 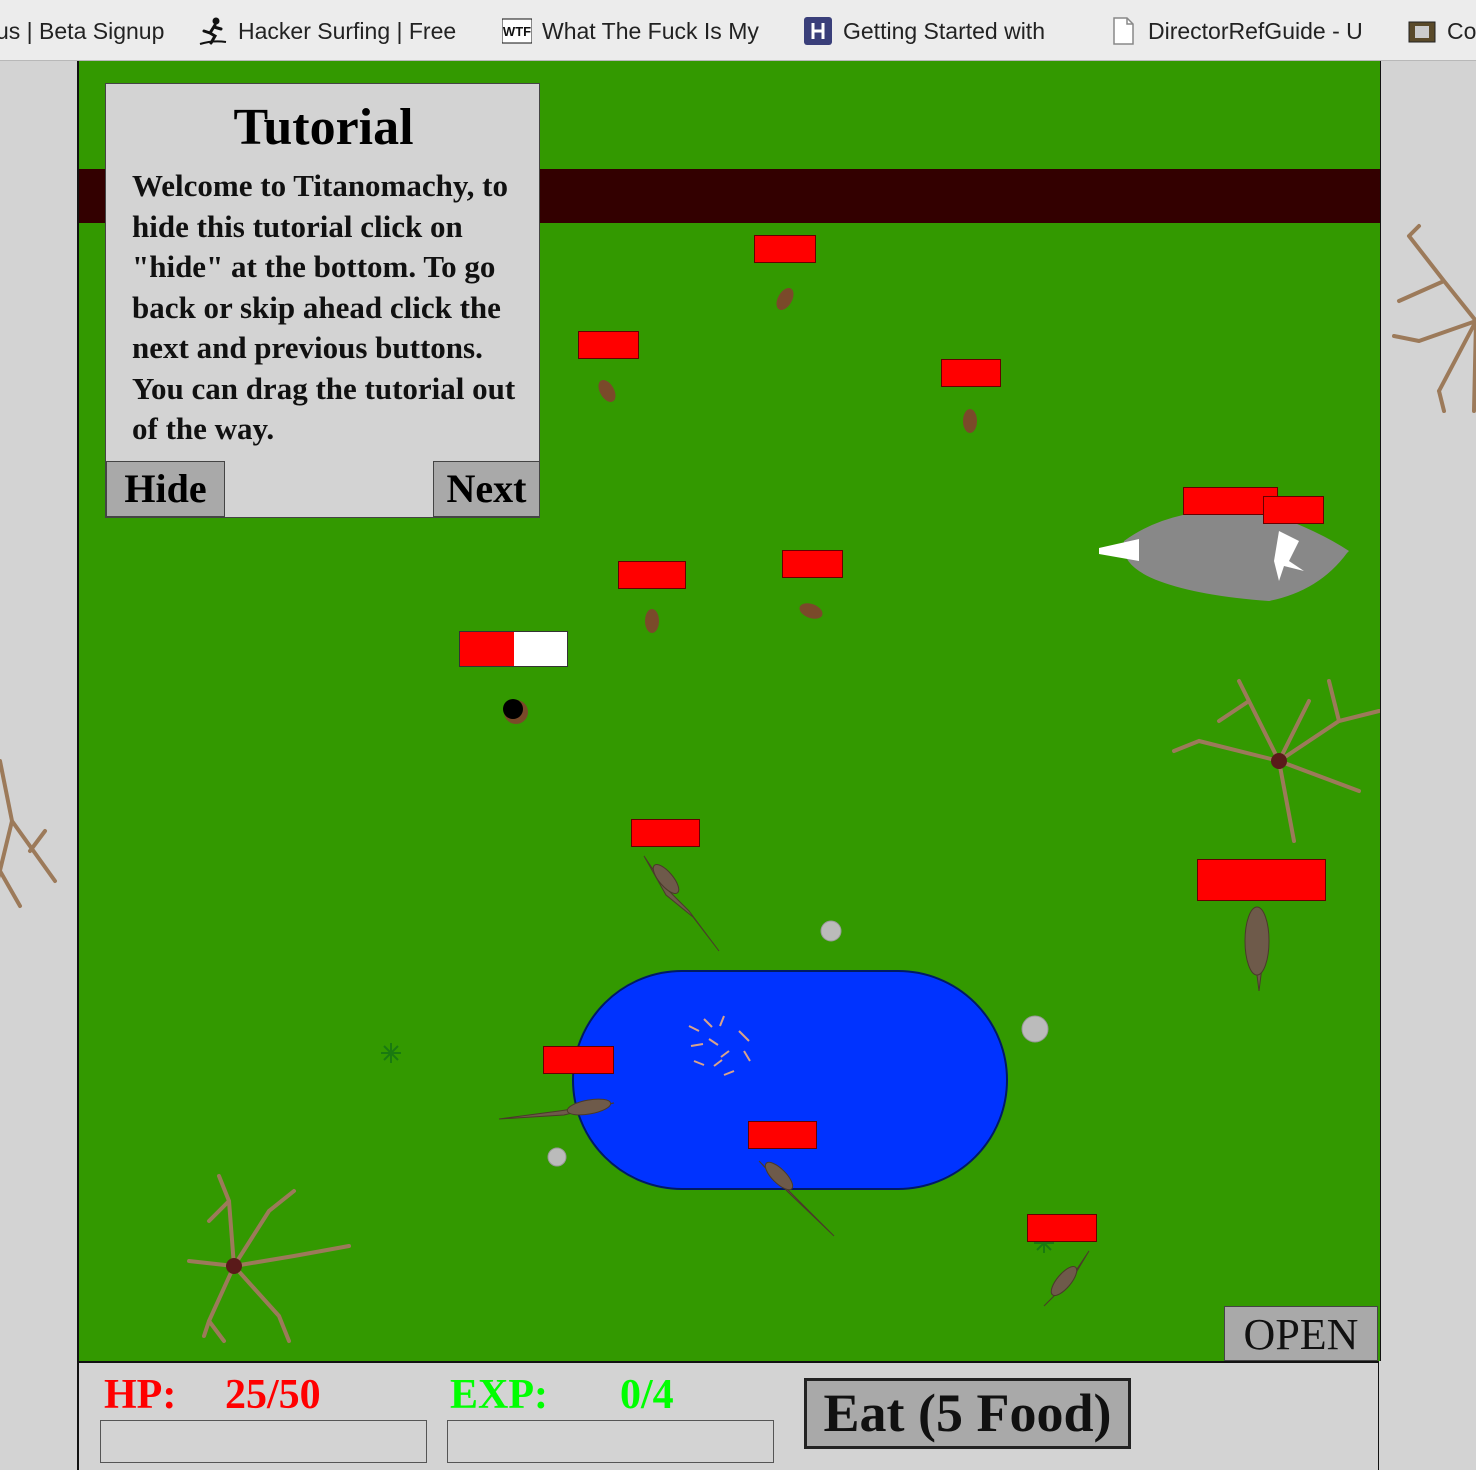 What do you see at coordinates (486, 489) in the screenshot?
I see `next-button: Next` at bounding box center [486, 489].